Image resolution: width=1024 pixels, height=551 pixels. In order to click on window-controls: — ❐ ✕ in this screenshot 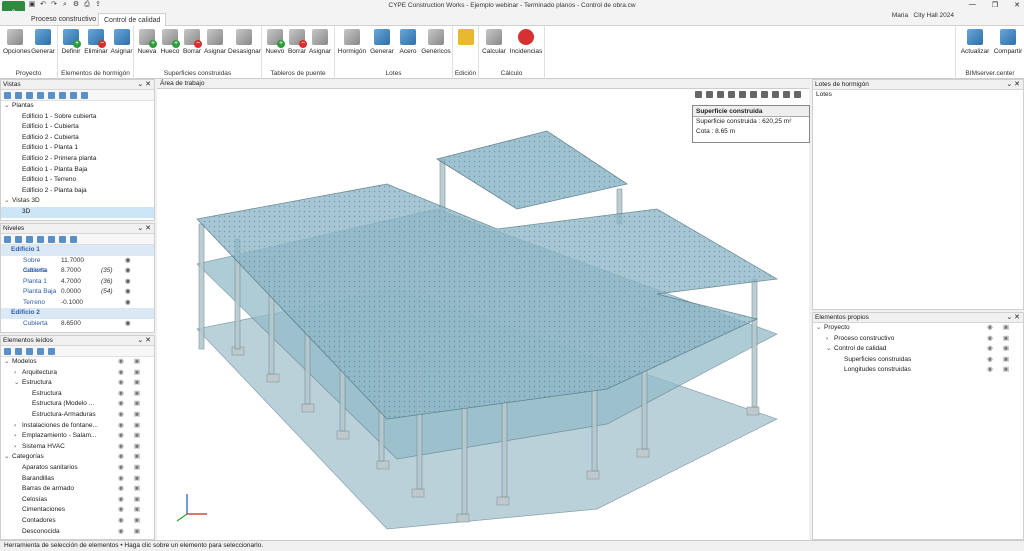, I will do `click(994, 5)`.